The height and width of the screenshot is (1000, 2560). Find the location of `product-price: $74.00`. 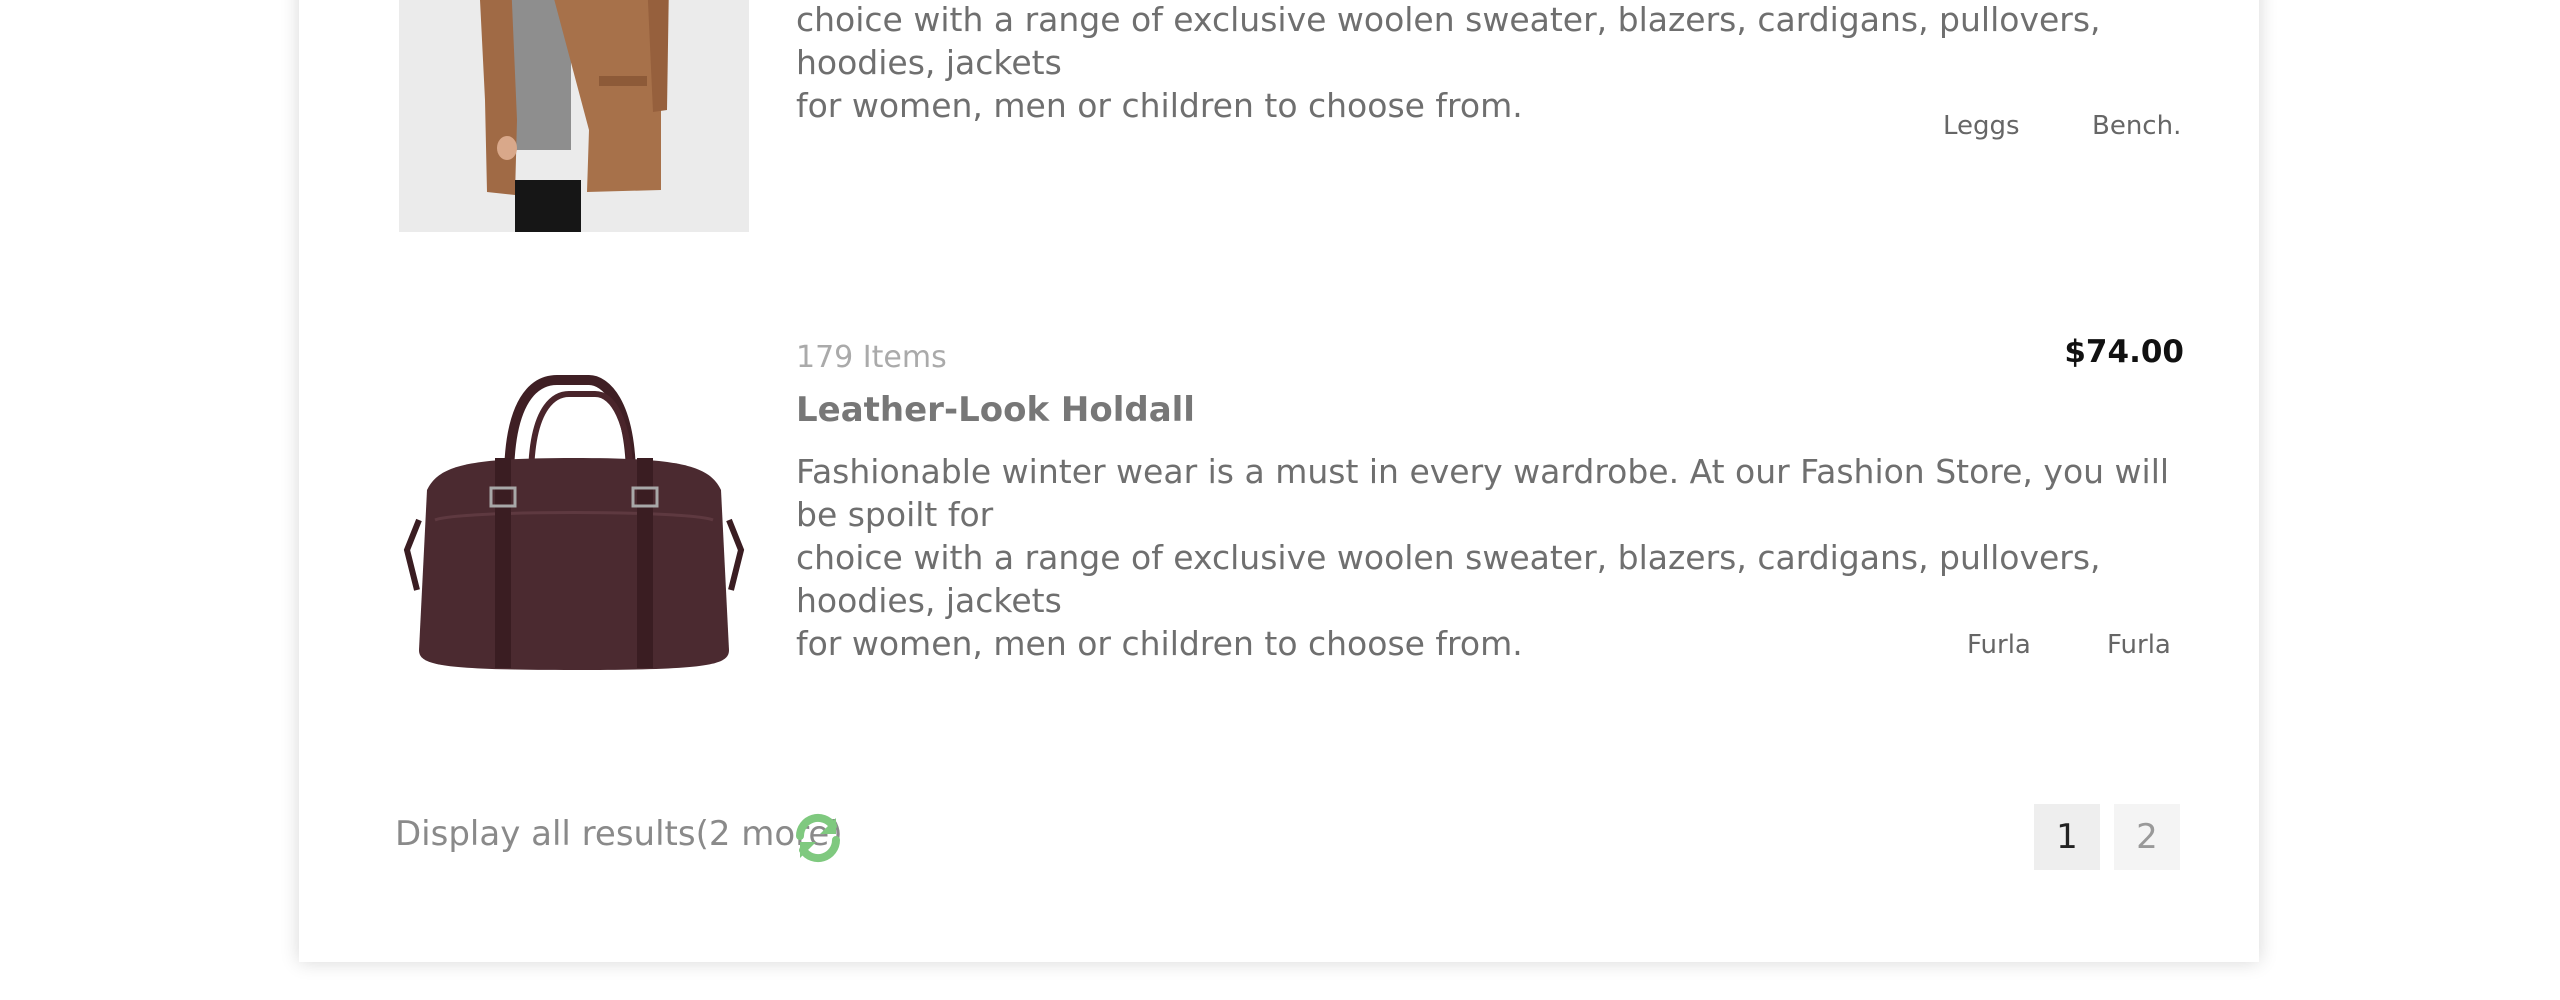

product-price: $74.00 is located at coordinates (2124, 352).